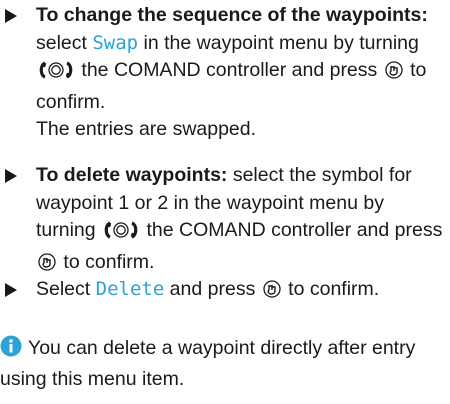  I want to click on instruction-result: The entries are swapped., so click(146, 129).